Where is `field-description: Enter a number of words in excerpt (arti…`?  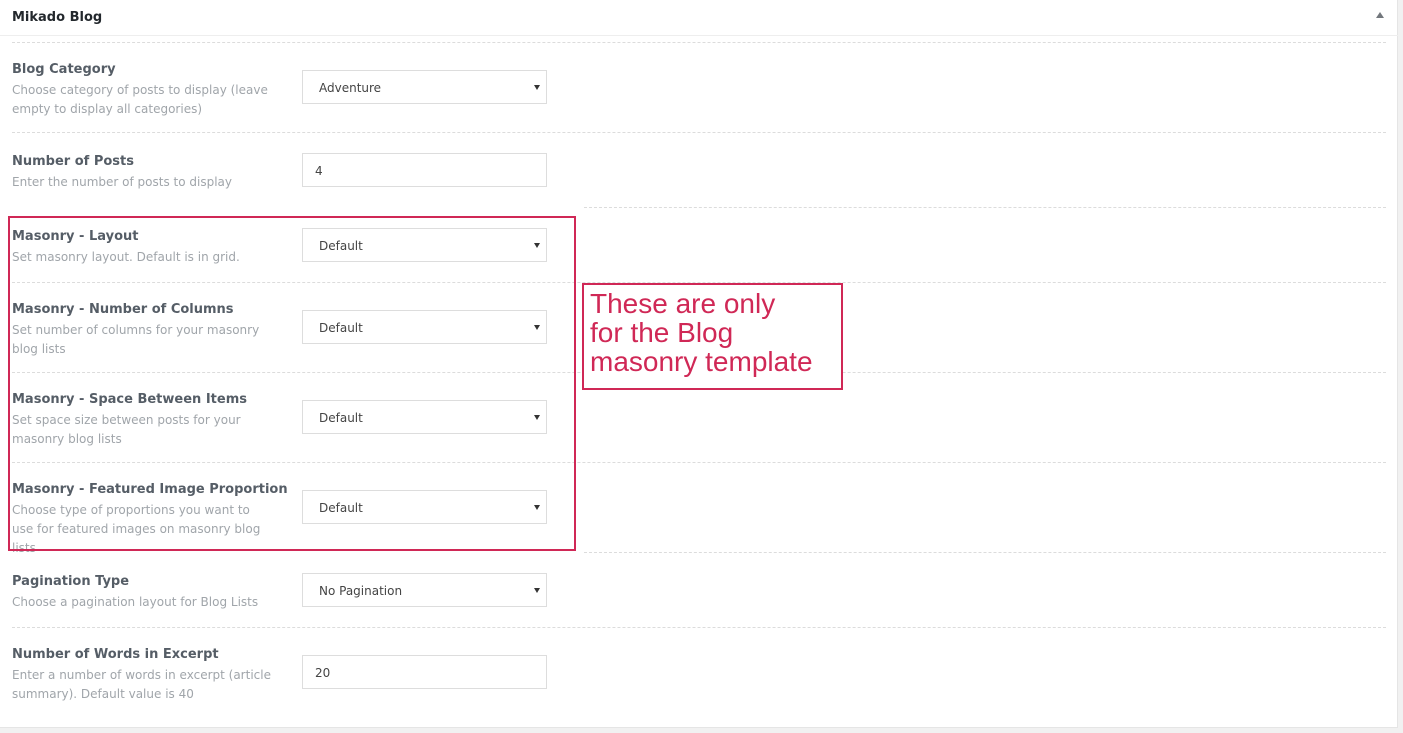
field-description: Enter a number of words in excerpt (arti… is located at coordinates (141, 684).